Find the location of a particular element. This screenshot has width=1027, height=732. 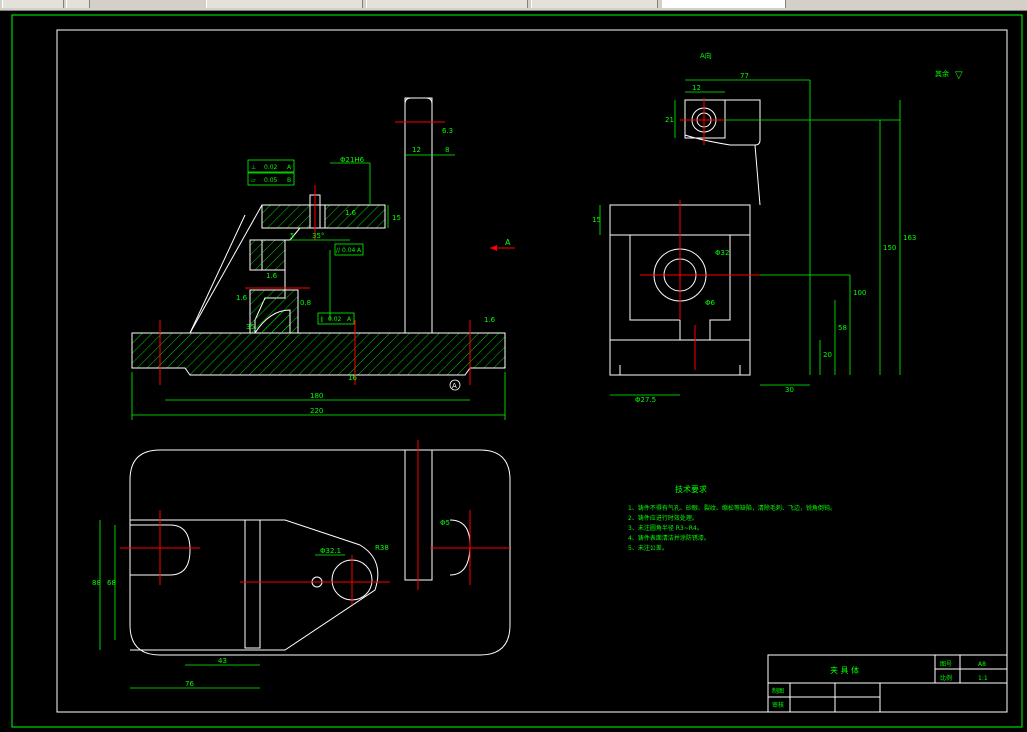

top-flange-section-left is located at coordinates (286, 216).